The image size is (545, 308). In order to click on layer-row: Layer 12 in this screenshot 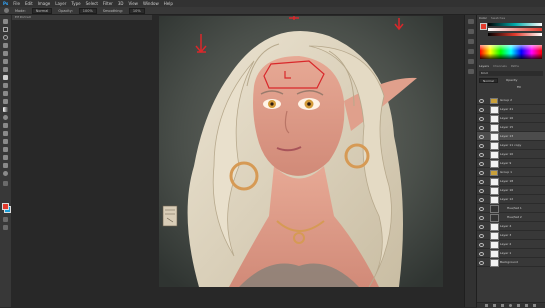, I will do `click(511, 199)`.